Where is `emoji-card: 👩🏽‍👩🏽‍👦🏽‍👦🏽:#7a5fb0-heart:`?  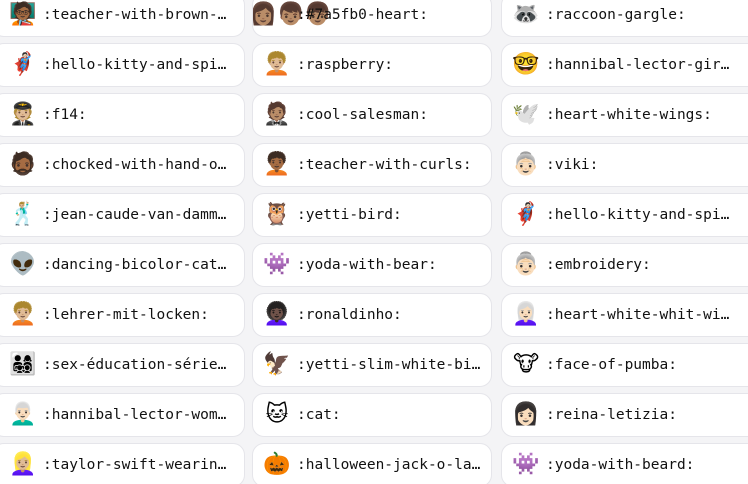 emoji-card: 👩🏽‍👩🏽‍👦🏽‍👦🏽:#7a5fb0-heart: is located at coordinates (372, 18).